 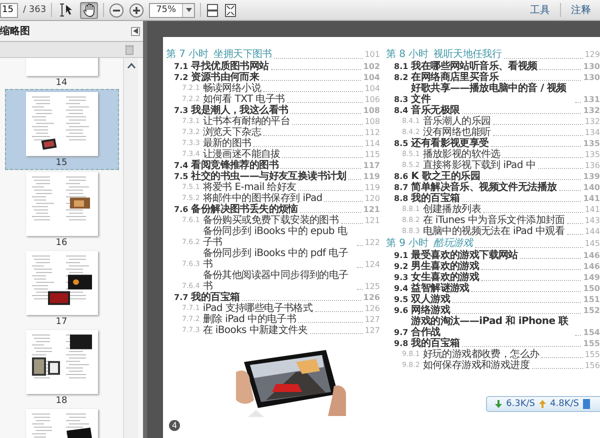 I want to click on entry-number: 7.4, so click(x=181, y=165).